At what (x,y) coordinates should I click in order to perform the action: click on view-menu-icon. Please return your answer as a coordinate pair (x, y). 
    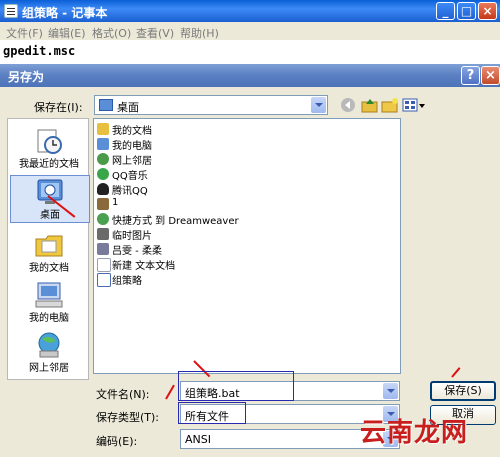
    Looking at the image, I should click on (414, 105).